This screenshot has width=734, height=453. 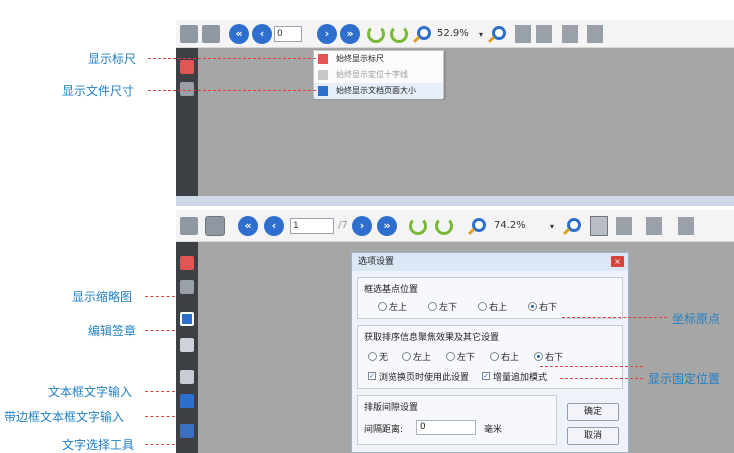 What do you see at coordinates (187, 345) in the screenshot?
I see `hand-tool-icon` at bounding box center [187, 345].